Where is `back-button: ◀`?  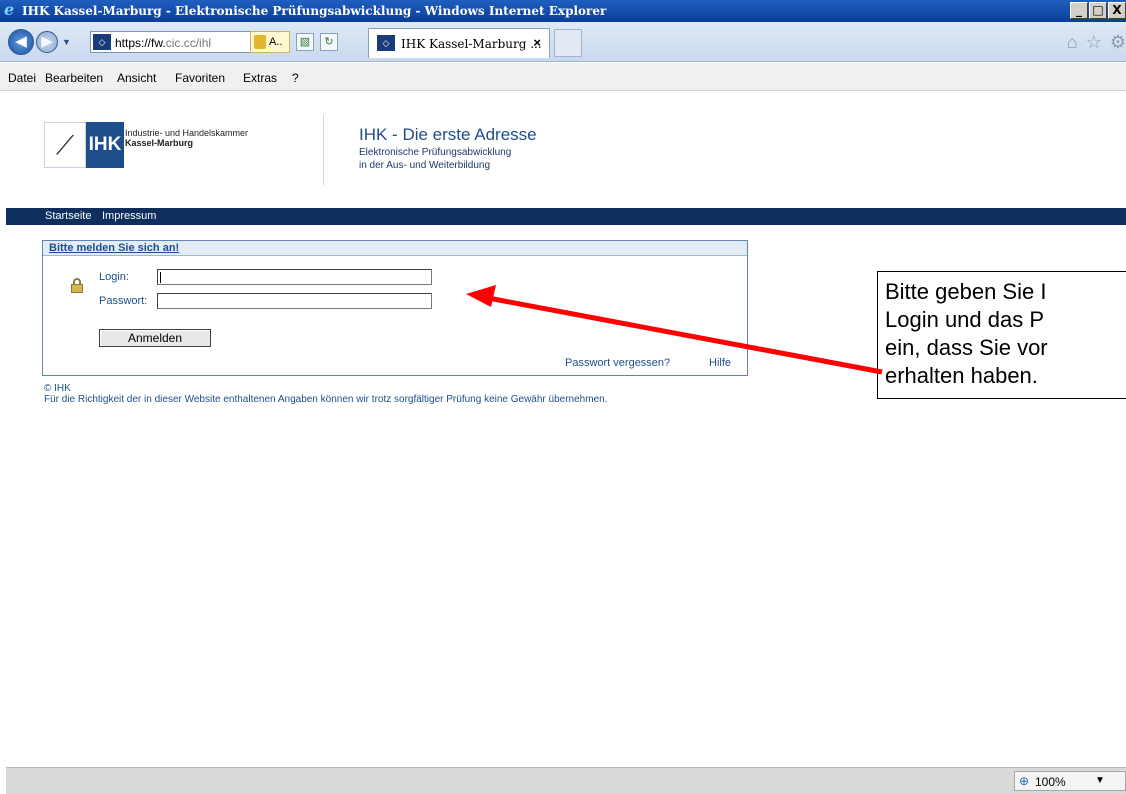
back-button: ◀ is located at coordinates (21, 42).